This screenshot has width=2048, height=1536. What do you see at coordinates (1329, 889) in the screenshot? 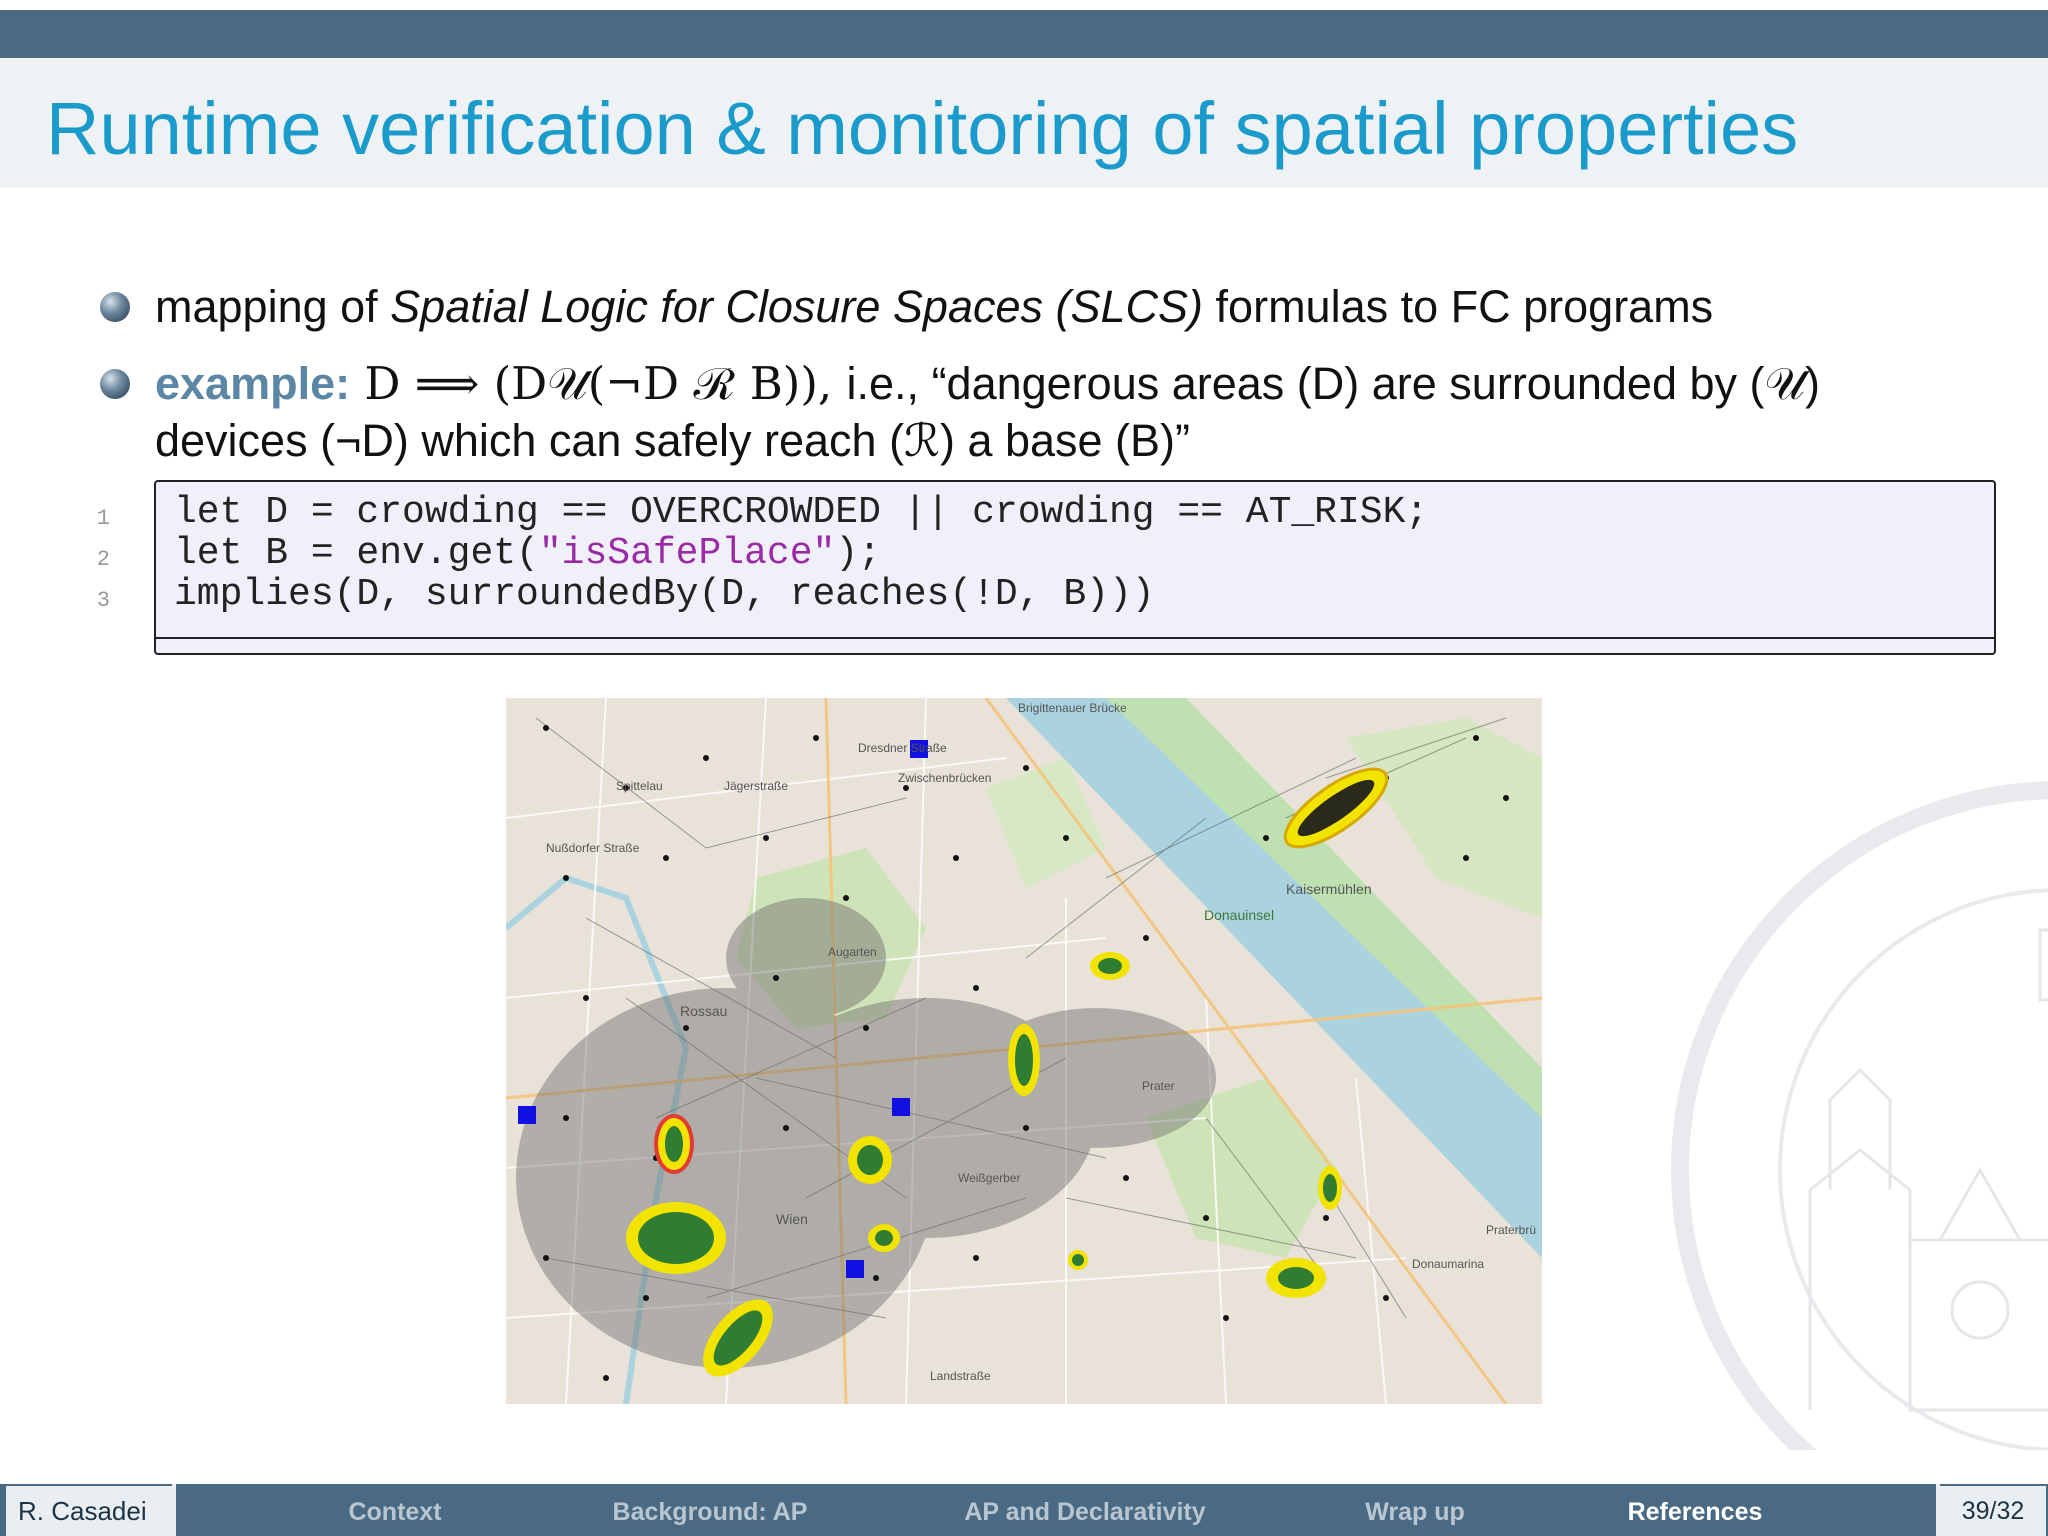
I see `map-label: Kaisermühlen` at bounding box center [1329, 889].